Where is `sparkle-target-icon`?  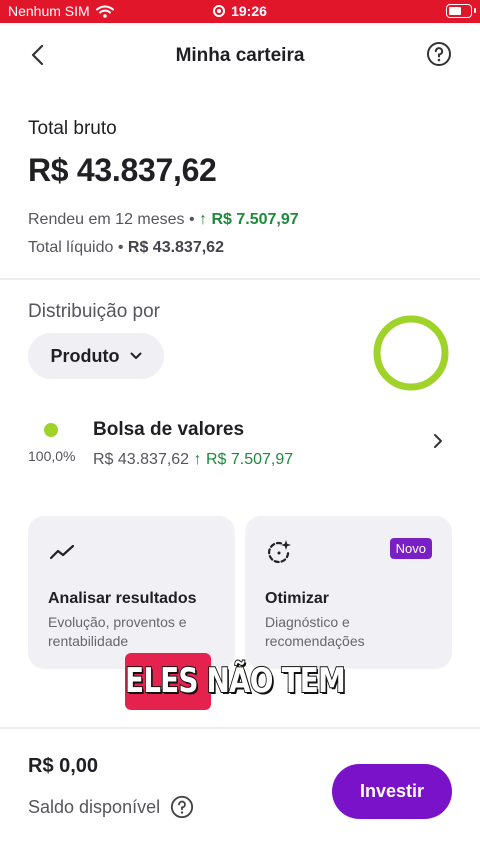
sparkle-target-icon is located at coordinates (279, 552).